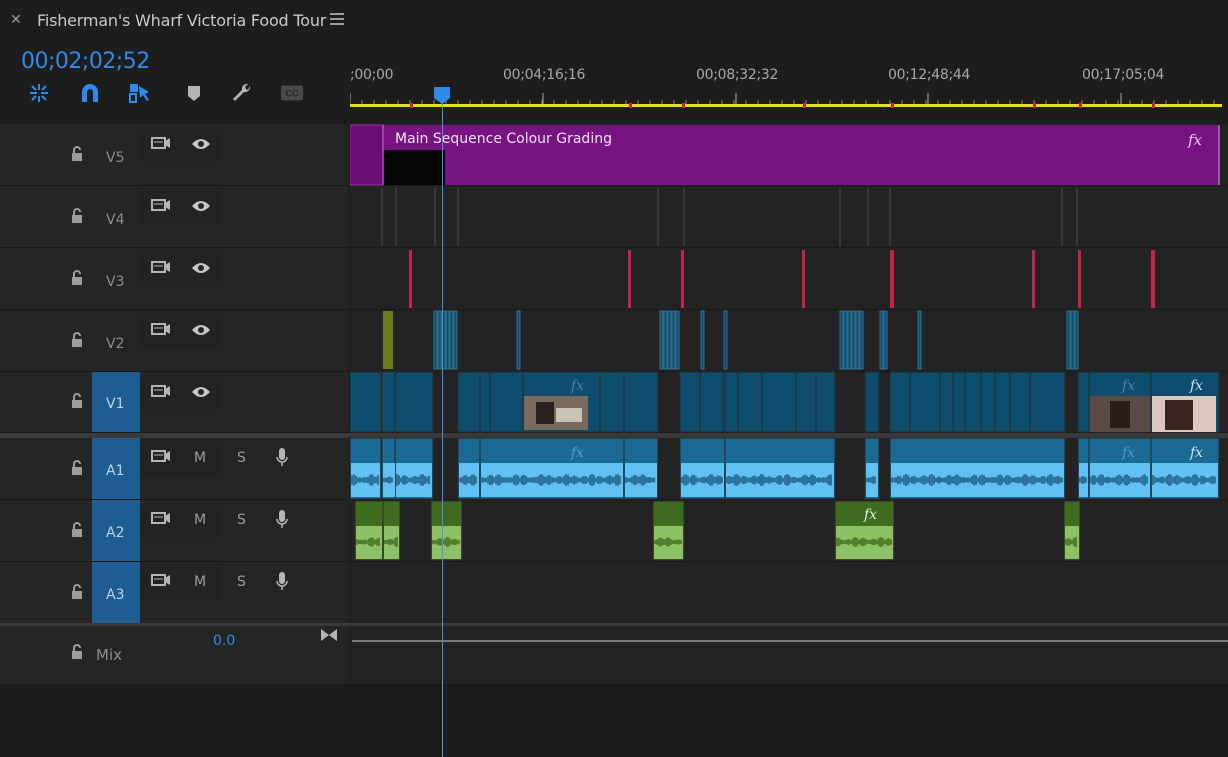  I want to click on captions-icon: CC, so click(292, 93).